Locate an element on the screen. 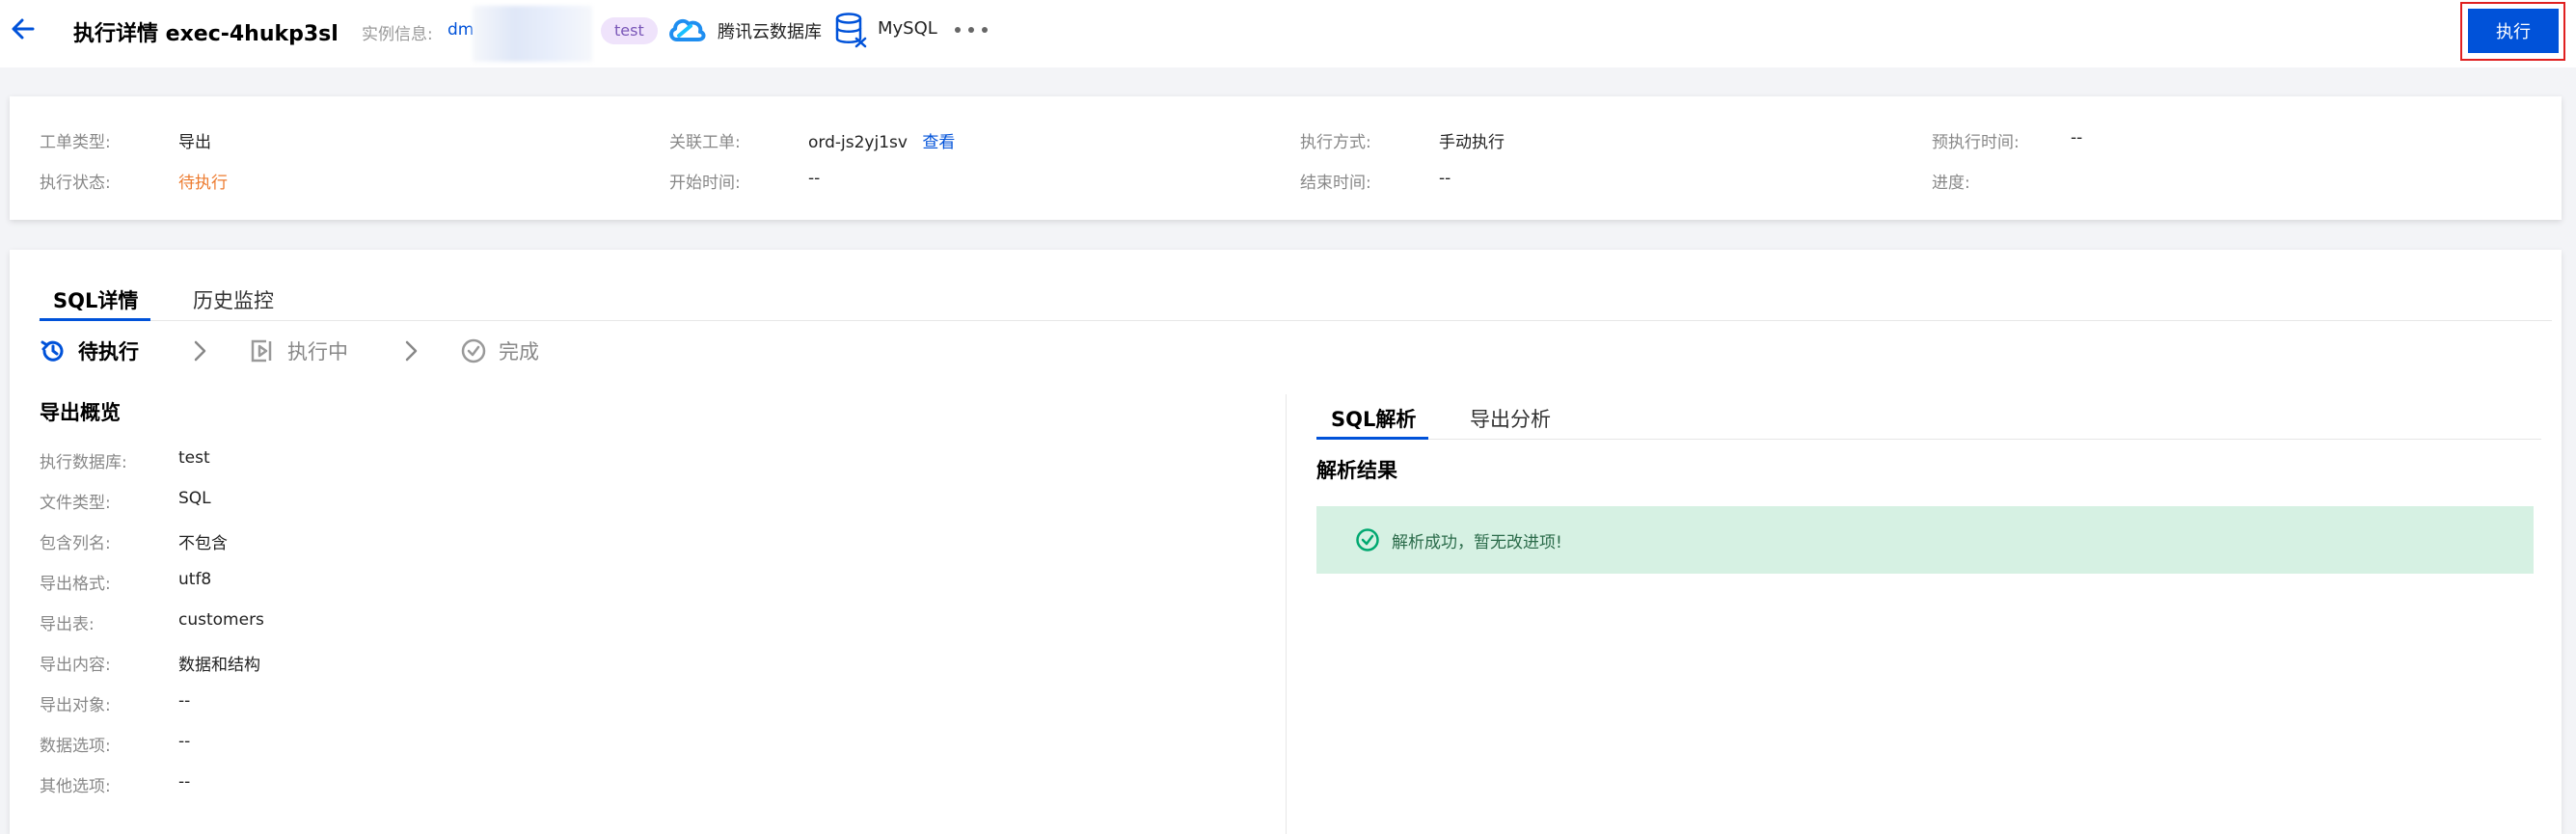  step-done-label: 完成 is located at coordinates (519, 351).